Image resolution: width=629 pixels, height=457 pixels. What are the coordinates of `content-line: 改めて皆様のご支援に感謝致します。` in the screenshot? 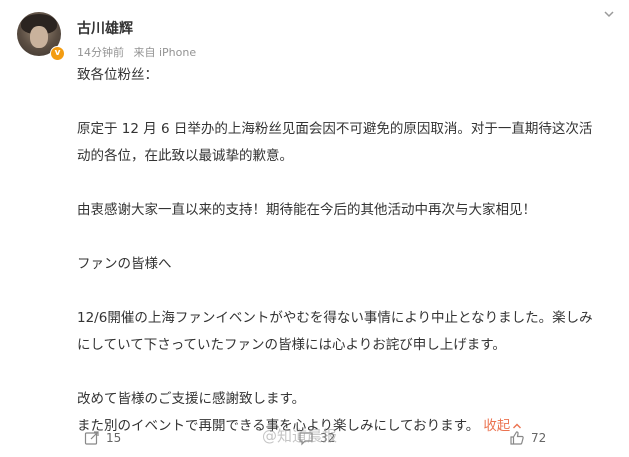 It's located at (191, 399).